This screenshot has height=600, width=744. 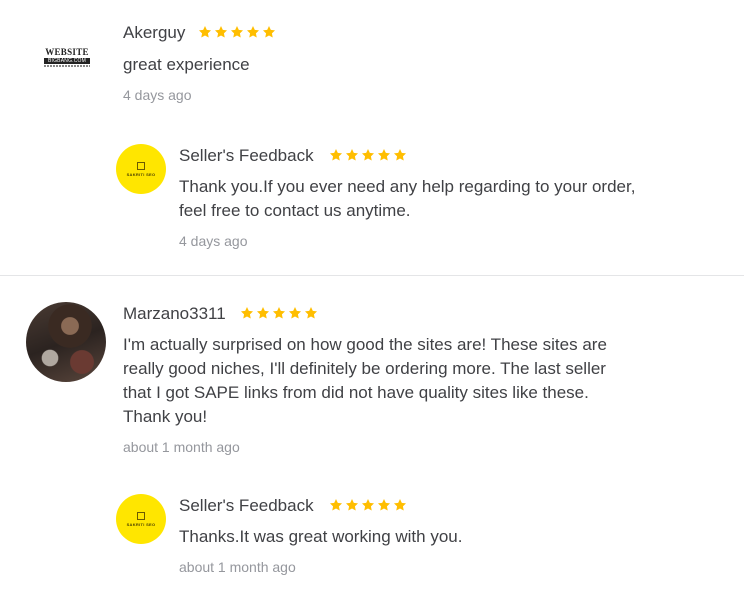 I want to click on review-time: about 1 month ago, so click(x=181, y=447).